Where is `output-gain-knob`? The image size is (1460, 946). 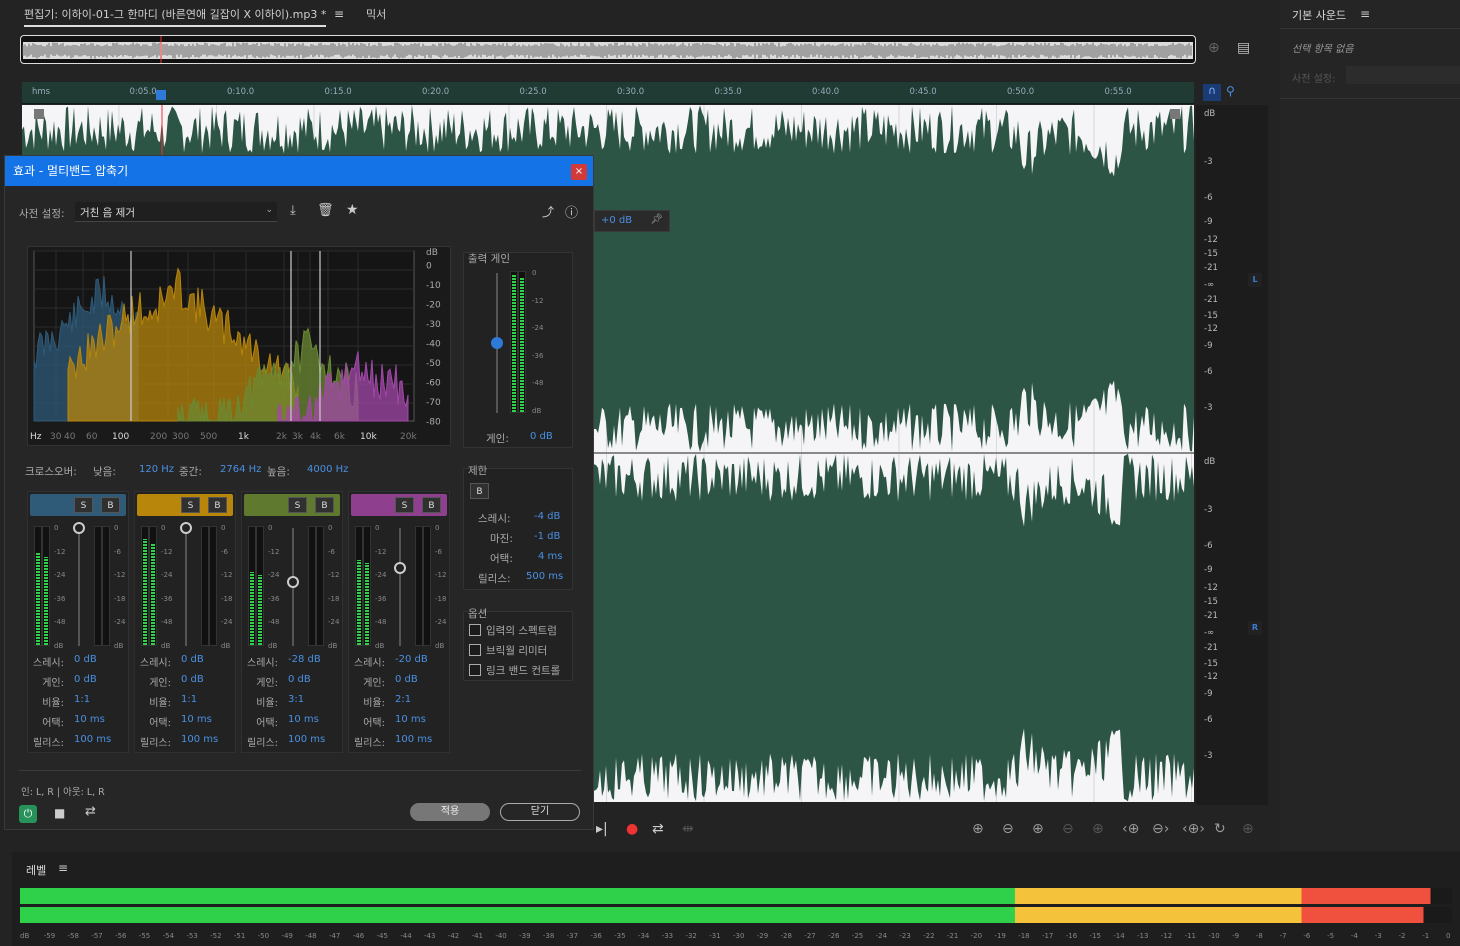 output-gain-knob is located at coordinates (497, 343).